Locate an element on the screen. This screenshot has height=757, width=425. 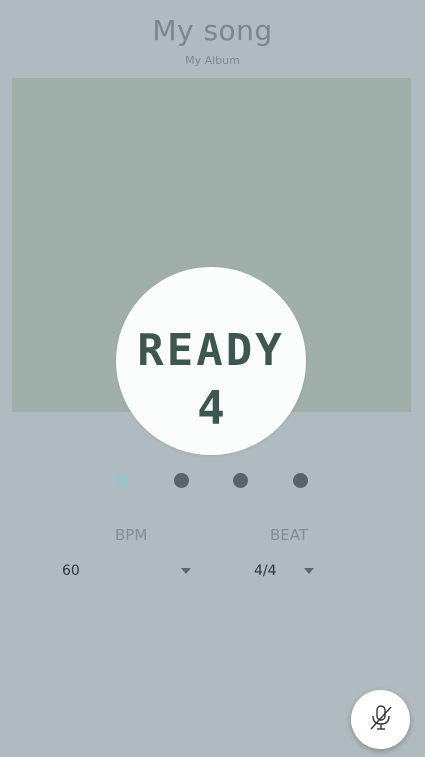
song-title: My song is located at coordinates (212, 30).